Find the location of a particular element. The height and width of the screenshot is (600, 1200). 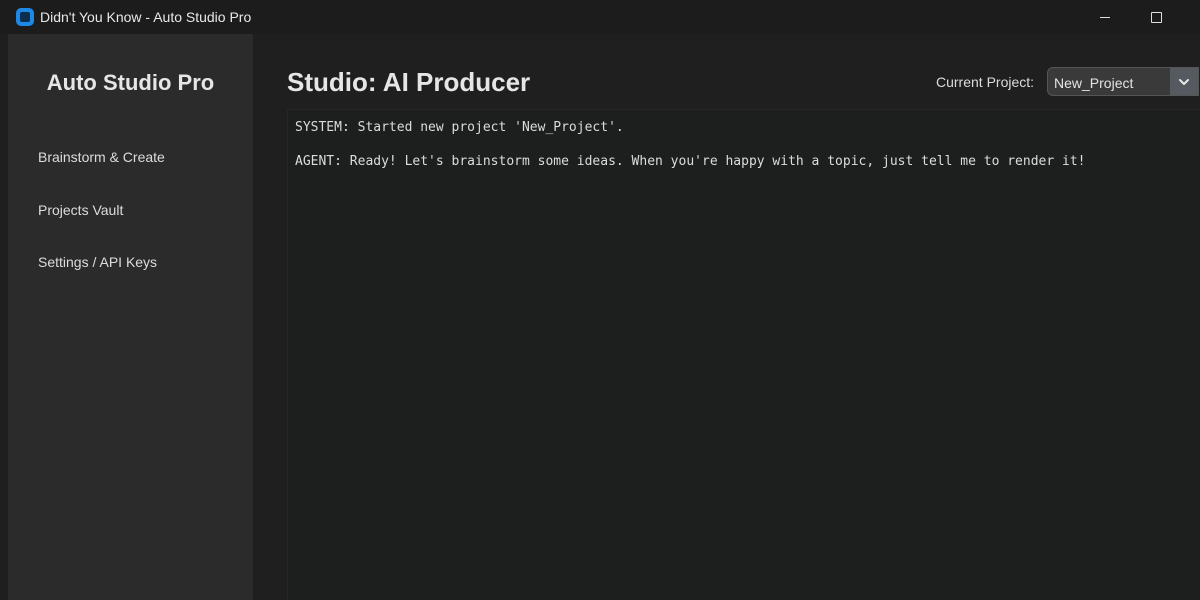

maximize-button is located at coordinates (1156, 17).